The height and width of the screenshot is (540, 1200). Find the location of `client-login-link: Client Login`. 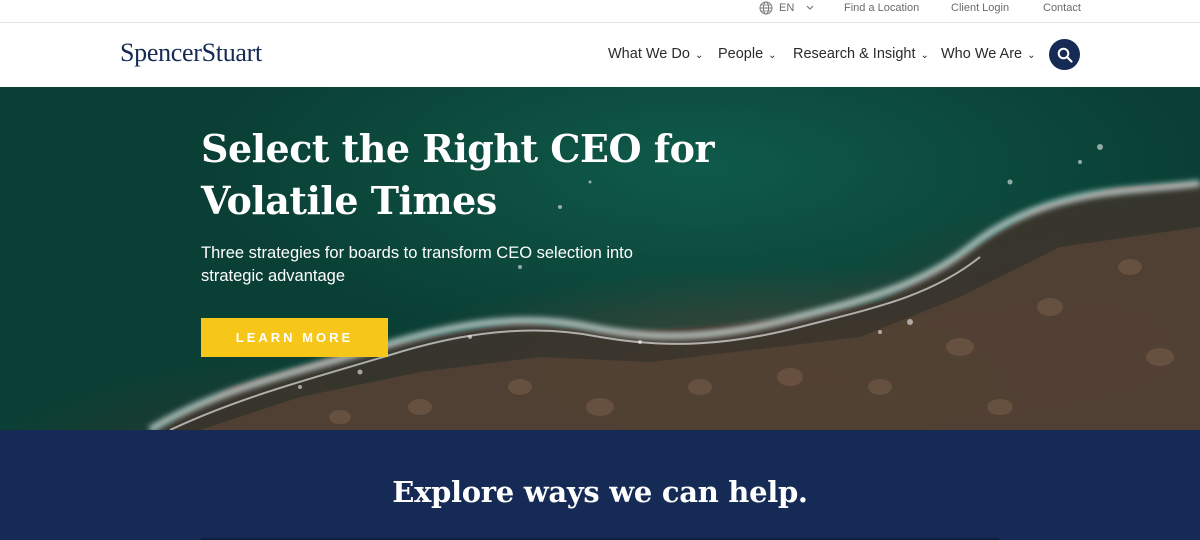

client-login-link: Client Login is located at coordinates (980, 8).